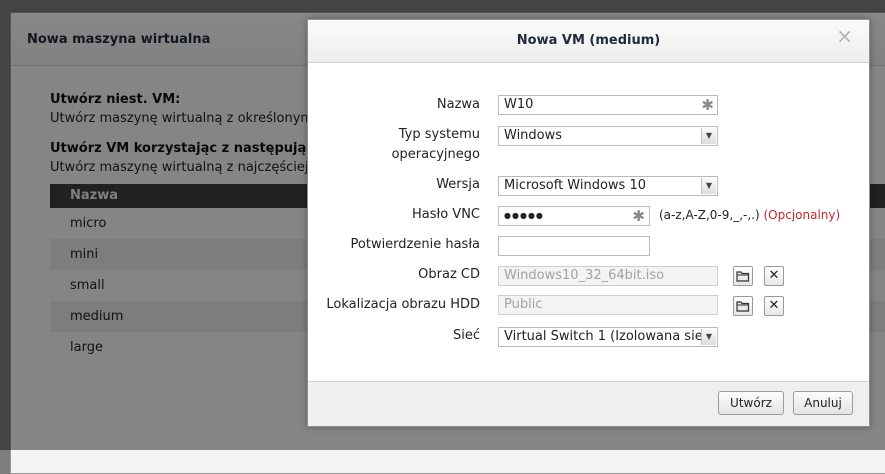  What do you see at coordinates (574, 246) in the screenshot?
I see `password-confirm-input` at bounding box center [574, 246].